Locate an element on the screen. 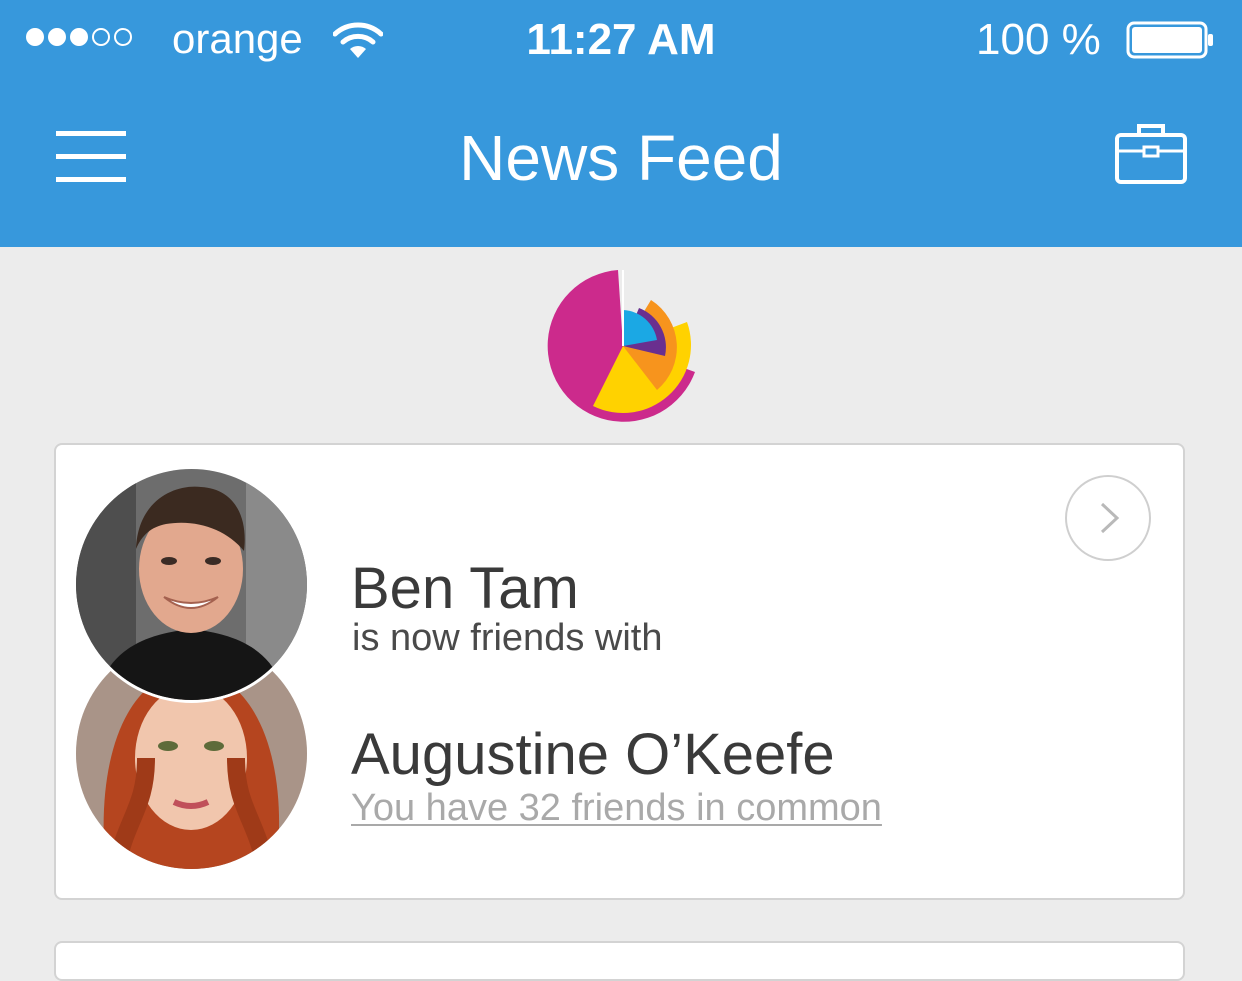 The width and height of the screenshot is (1242, 981). chevron-right-button is located at coordinates (1108, 518).